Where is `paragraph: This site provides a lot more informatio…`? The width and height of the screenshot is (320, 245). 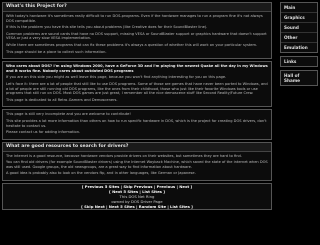 paragraph: This site provides a lot more informatio… is located at coordinates (136, 123).